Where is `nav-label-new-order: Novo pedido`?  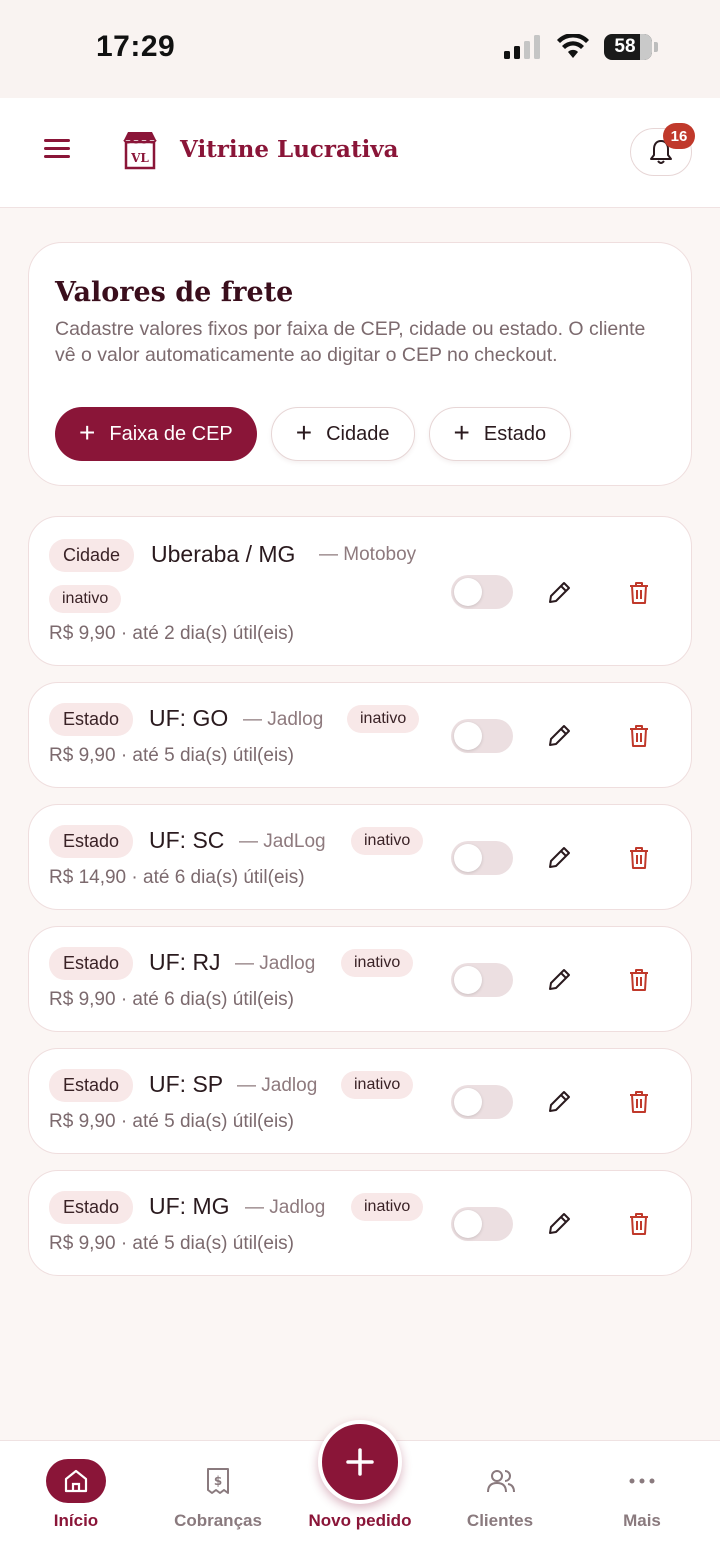 nav-label-new-order: Novo pedido is located at coordinates (360, 1520).